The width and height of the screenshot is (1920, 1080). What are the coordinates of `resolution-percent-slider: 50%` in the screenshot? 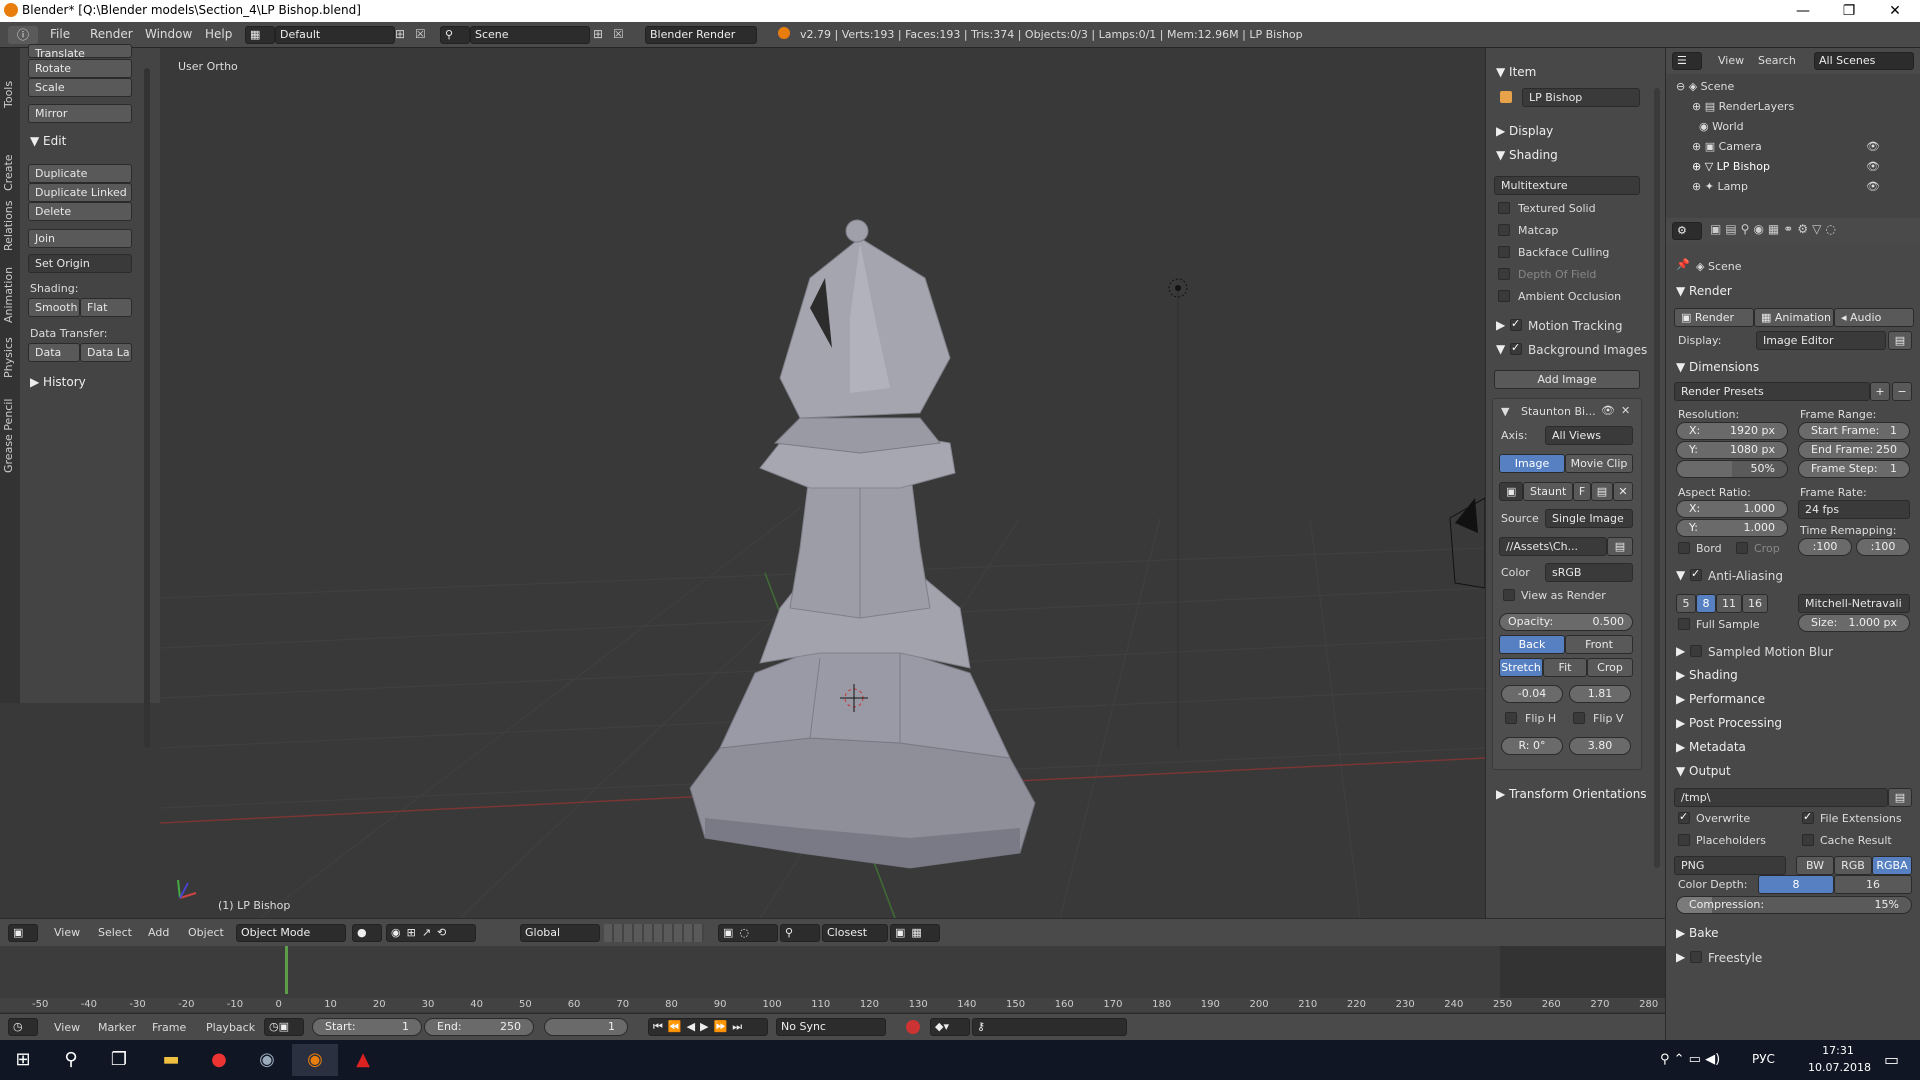 It's located at (1732, 469).